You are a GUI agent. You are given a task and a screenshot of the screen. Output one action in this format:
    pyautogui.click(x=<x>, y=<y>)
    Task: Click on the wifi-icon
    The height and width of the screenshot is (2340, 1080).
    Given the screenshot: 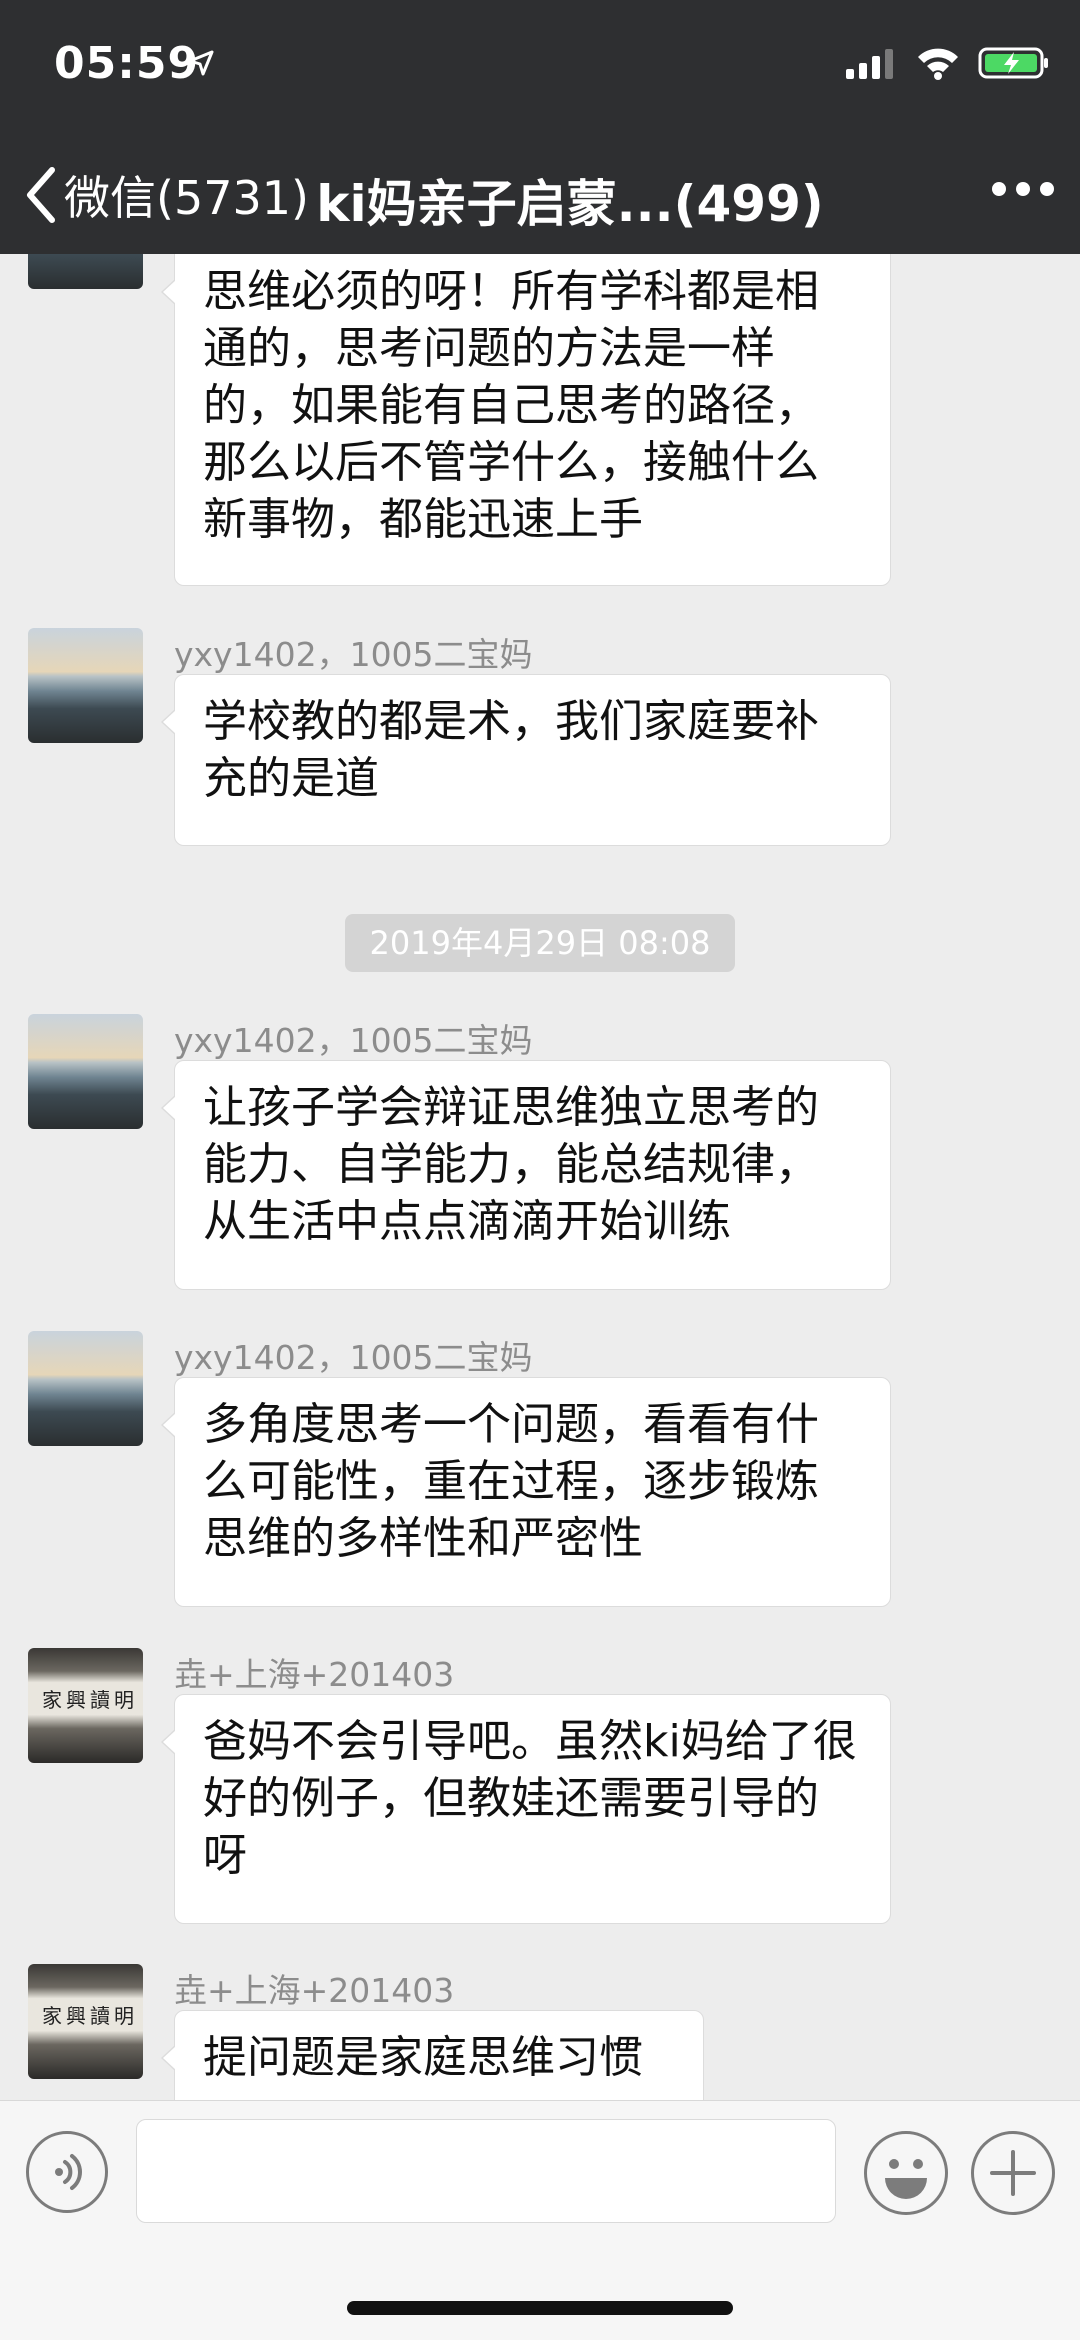 What is the action you would take?
    pyautogui.click(x=938, y=64)
    